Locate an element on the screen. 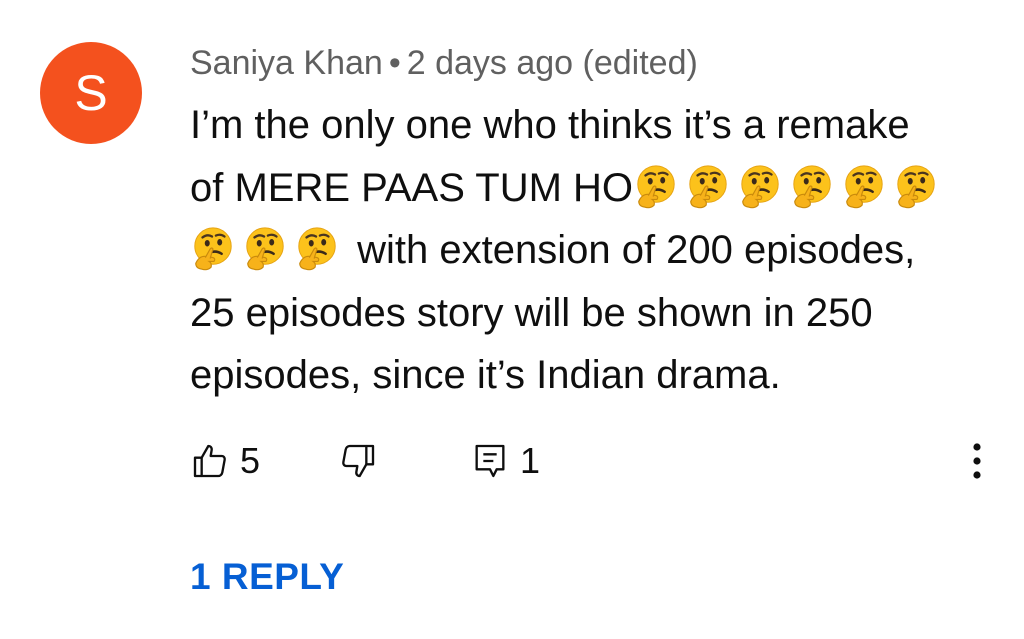  like-button: 5 is located at coordinates (225, 461).